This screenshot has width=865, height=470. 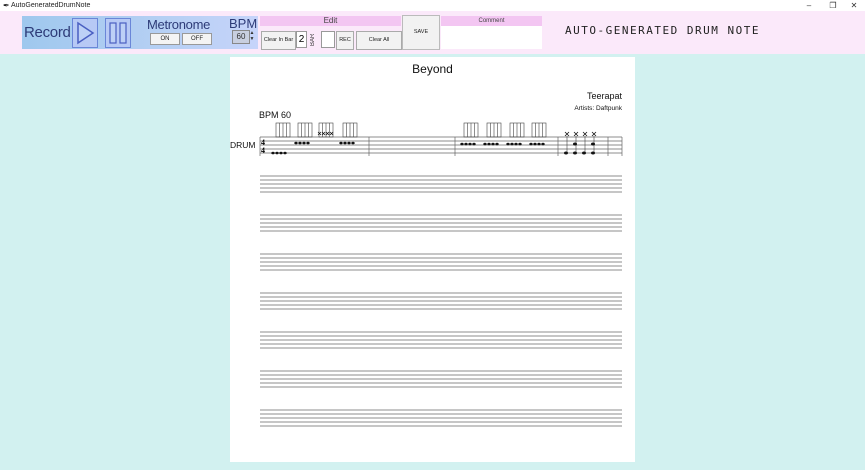 I want to click on comment-input, so click(x=491, y=37).